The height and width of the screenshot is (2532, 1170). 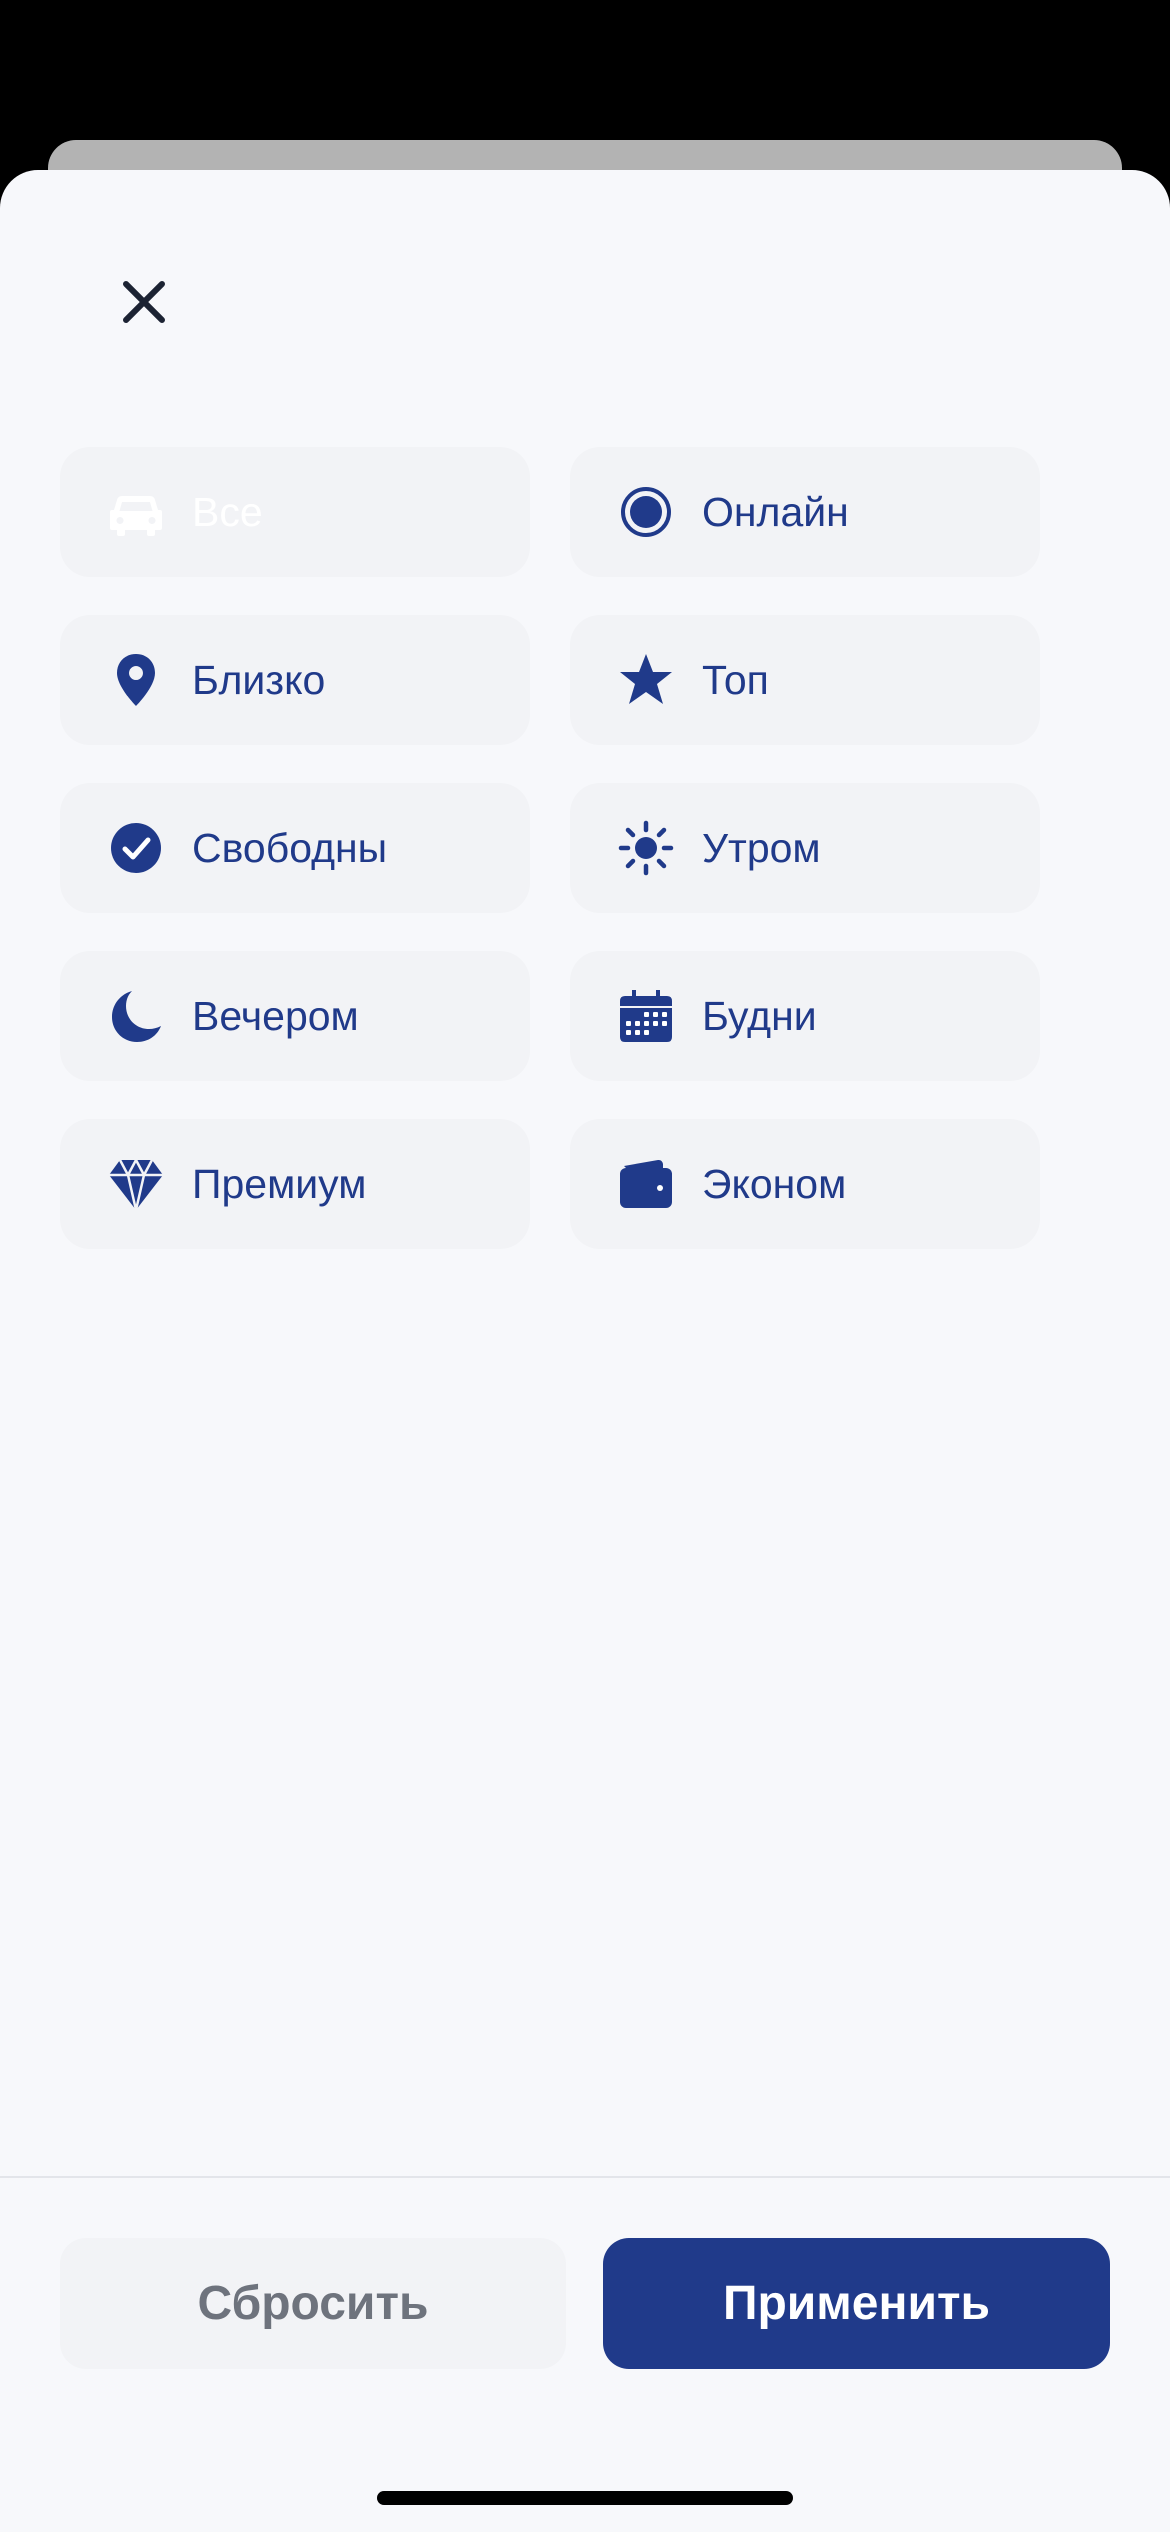 I want to click on filter-chip-economy: Эконом, so click(x=805, y=1184).